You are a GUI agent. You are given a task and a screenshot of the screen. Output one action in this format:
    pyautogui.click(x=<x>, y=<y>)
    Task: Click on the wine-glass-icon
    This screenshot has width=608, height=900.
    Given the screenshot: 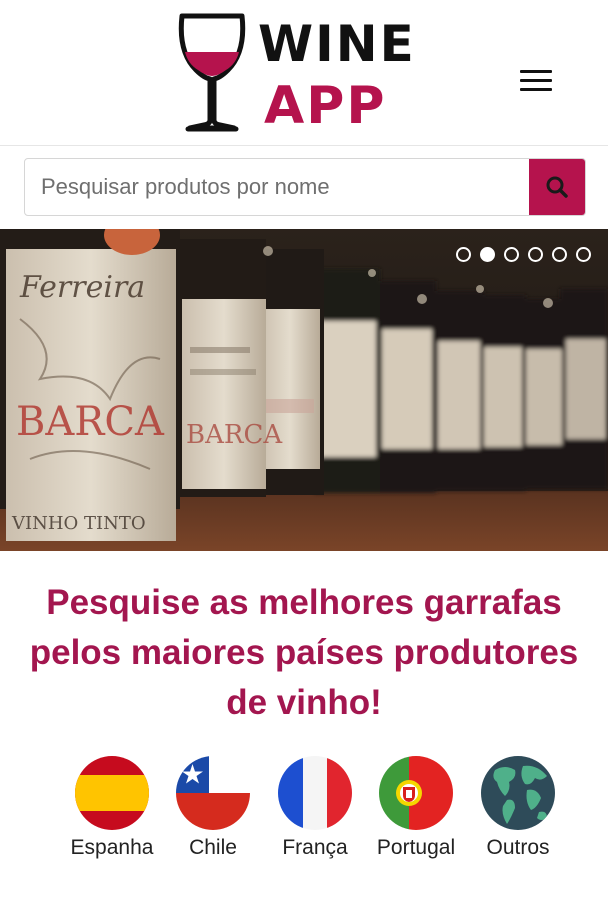 What is the action you would take?
    pyautogui.click(x=212, y=72)
    